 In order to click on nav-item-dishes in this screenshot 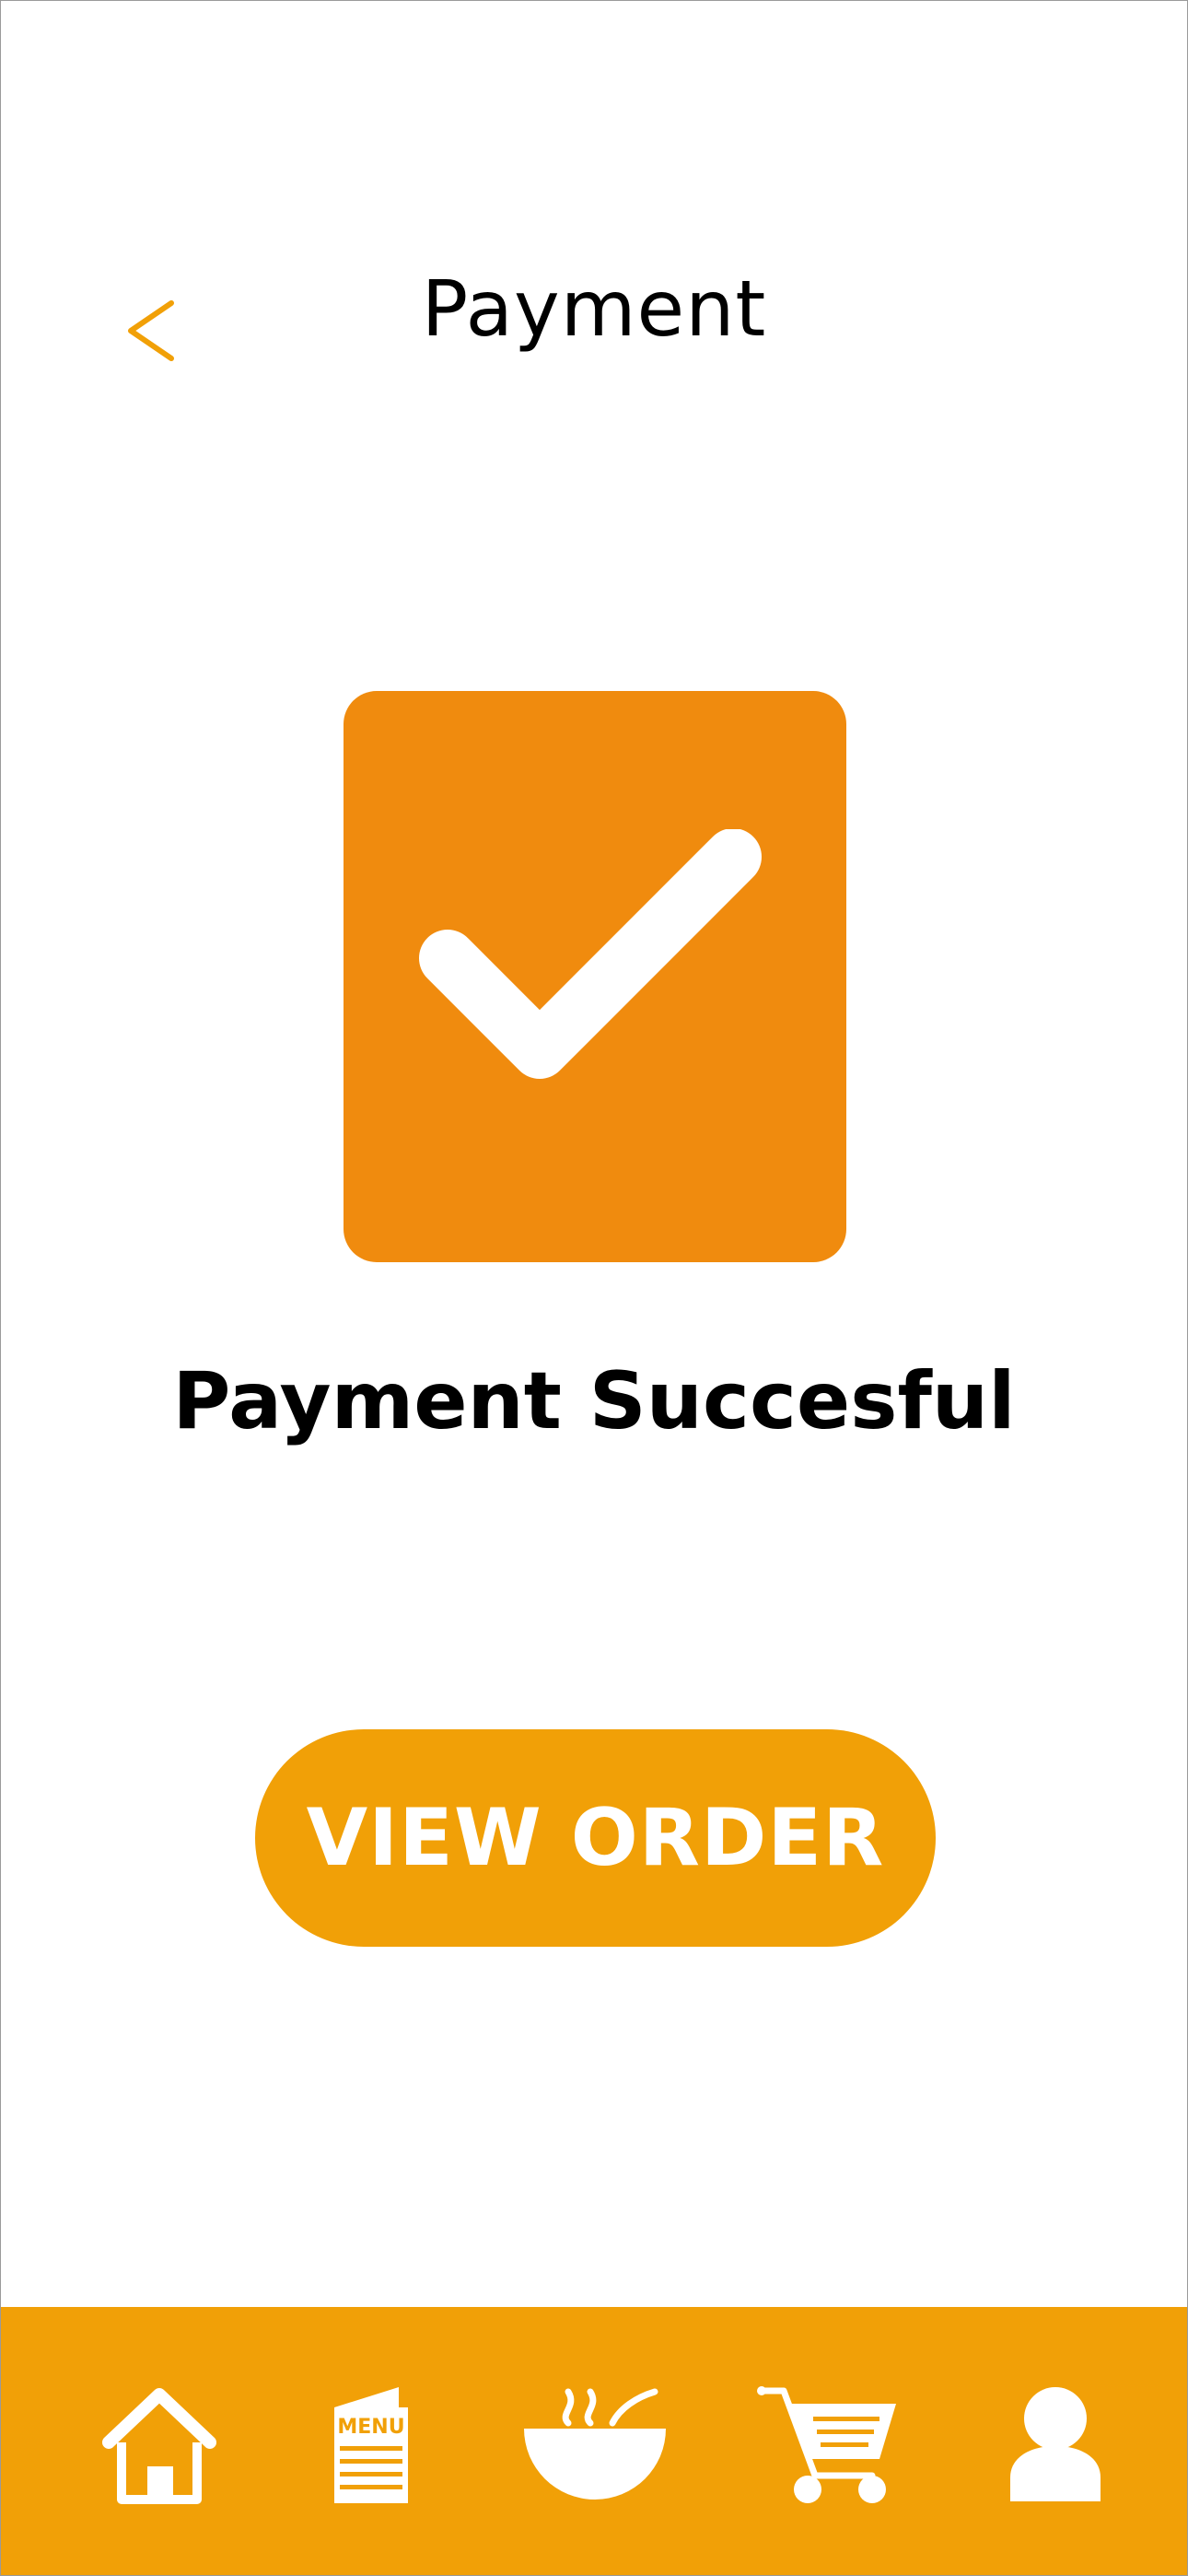, I will do `click(595, 2445)`.